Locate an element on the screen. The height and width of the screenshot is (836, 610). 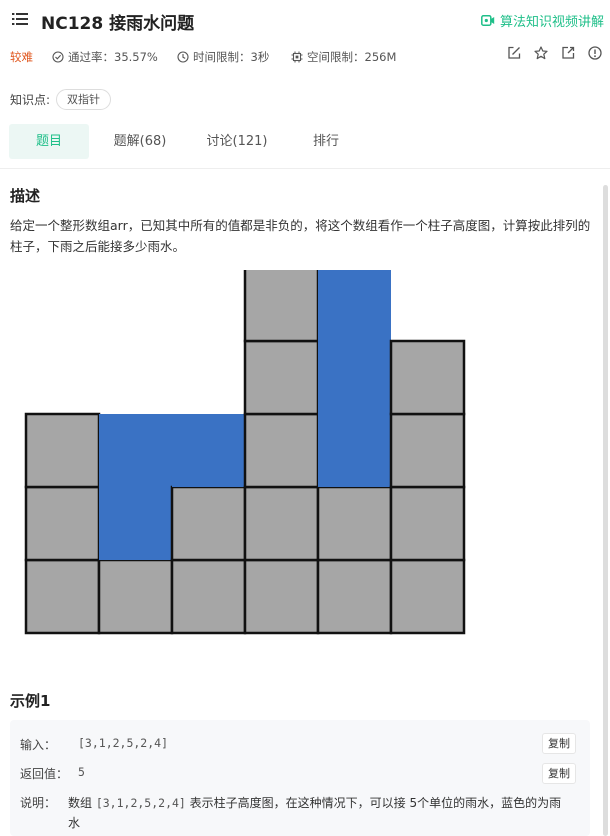
explain-label: 说明： is located at coordinates (38, 803).